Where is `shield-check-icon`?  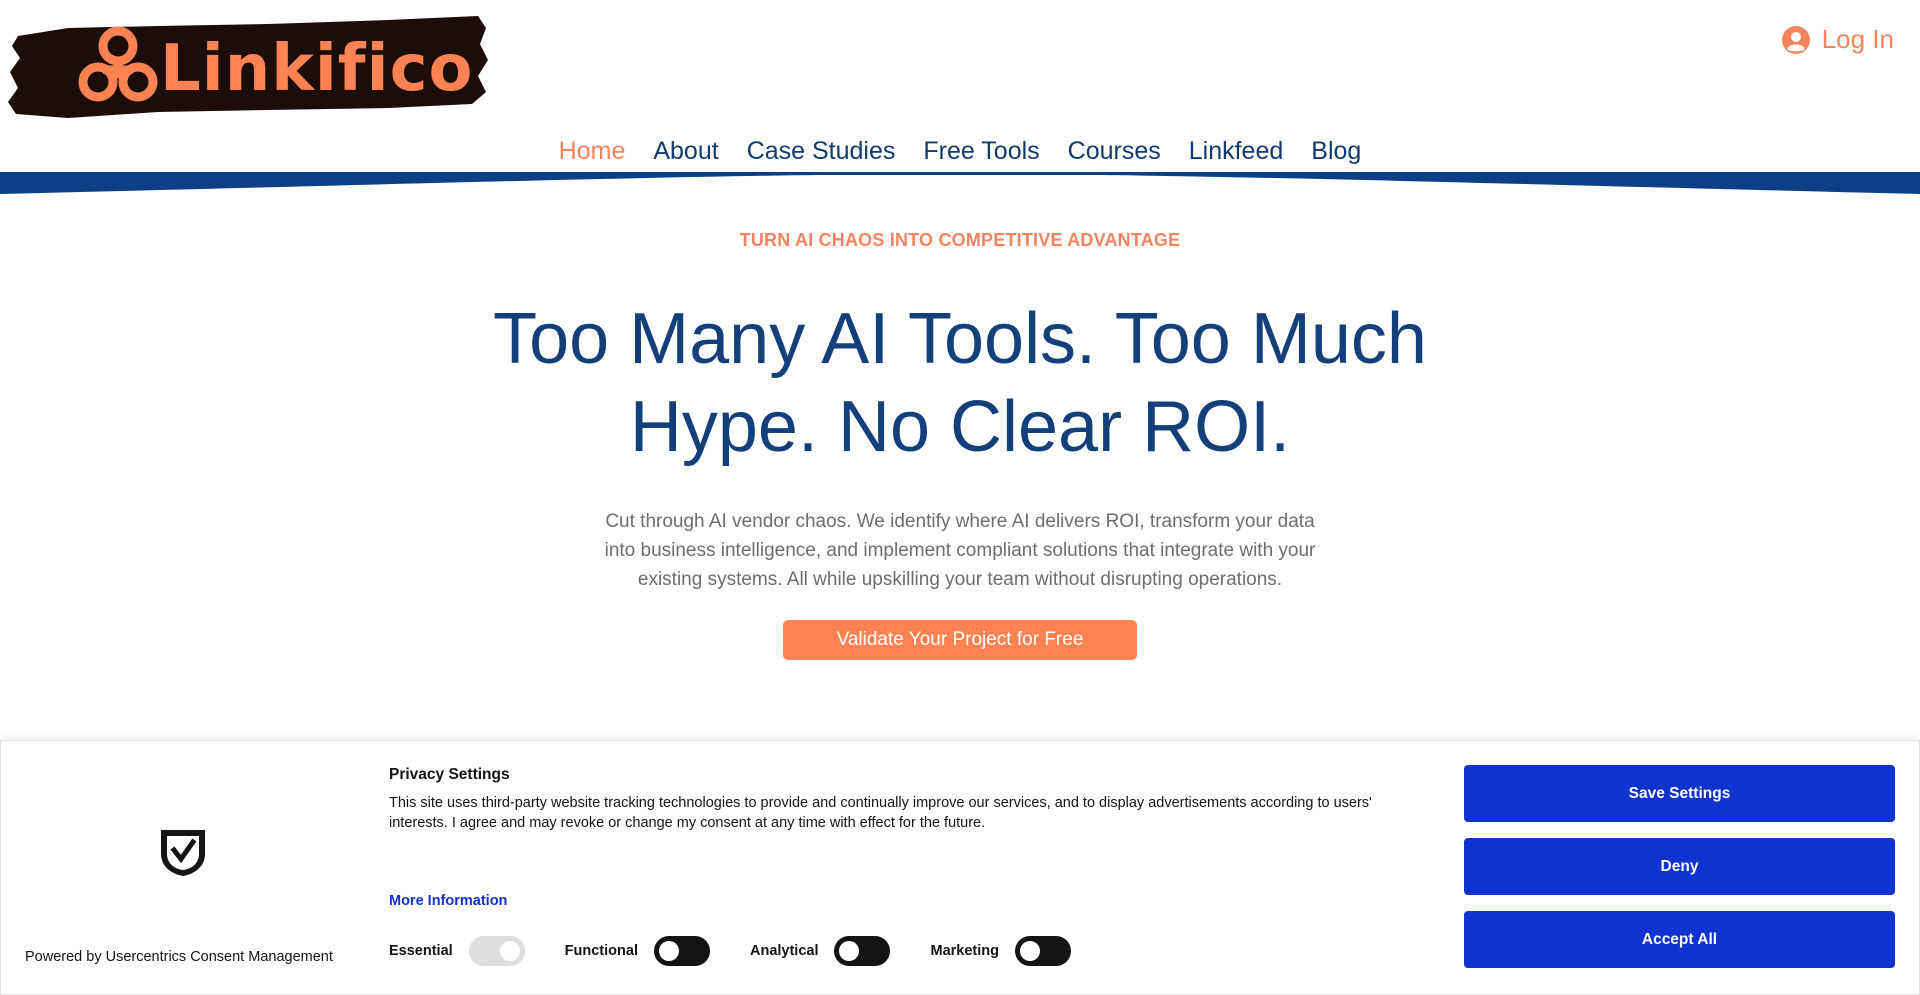 shield-check-icon is located at coordinates (183, 853).